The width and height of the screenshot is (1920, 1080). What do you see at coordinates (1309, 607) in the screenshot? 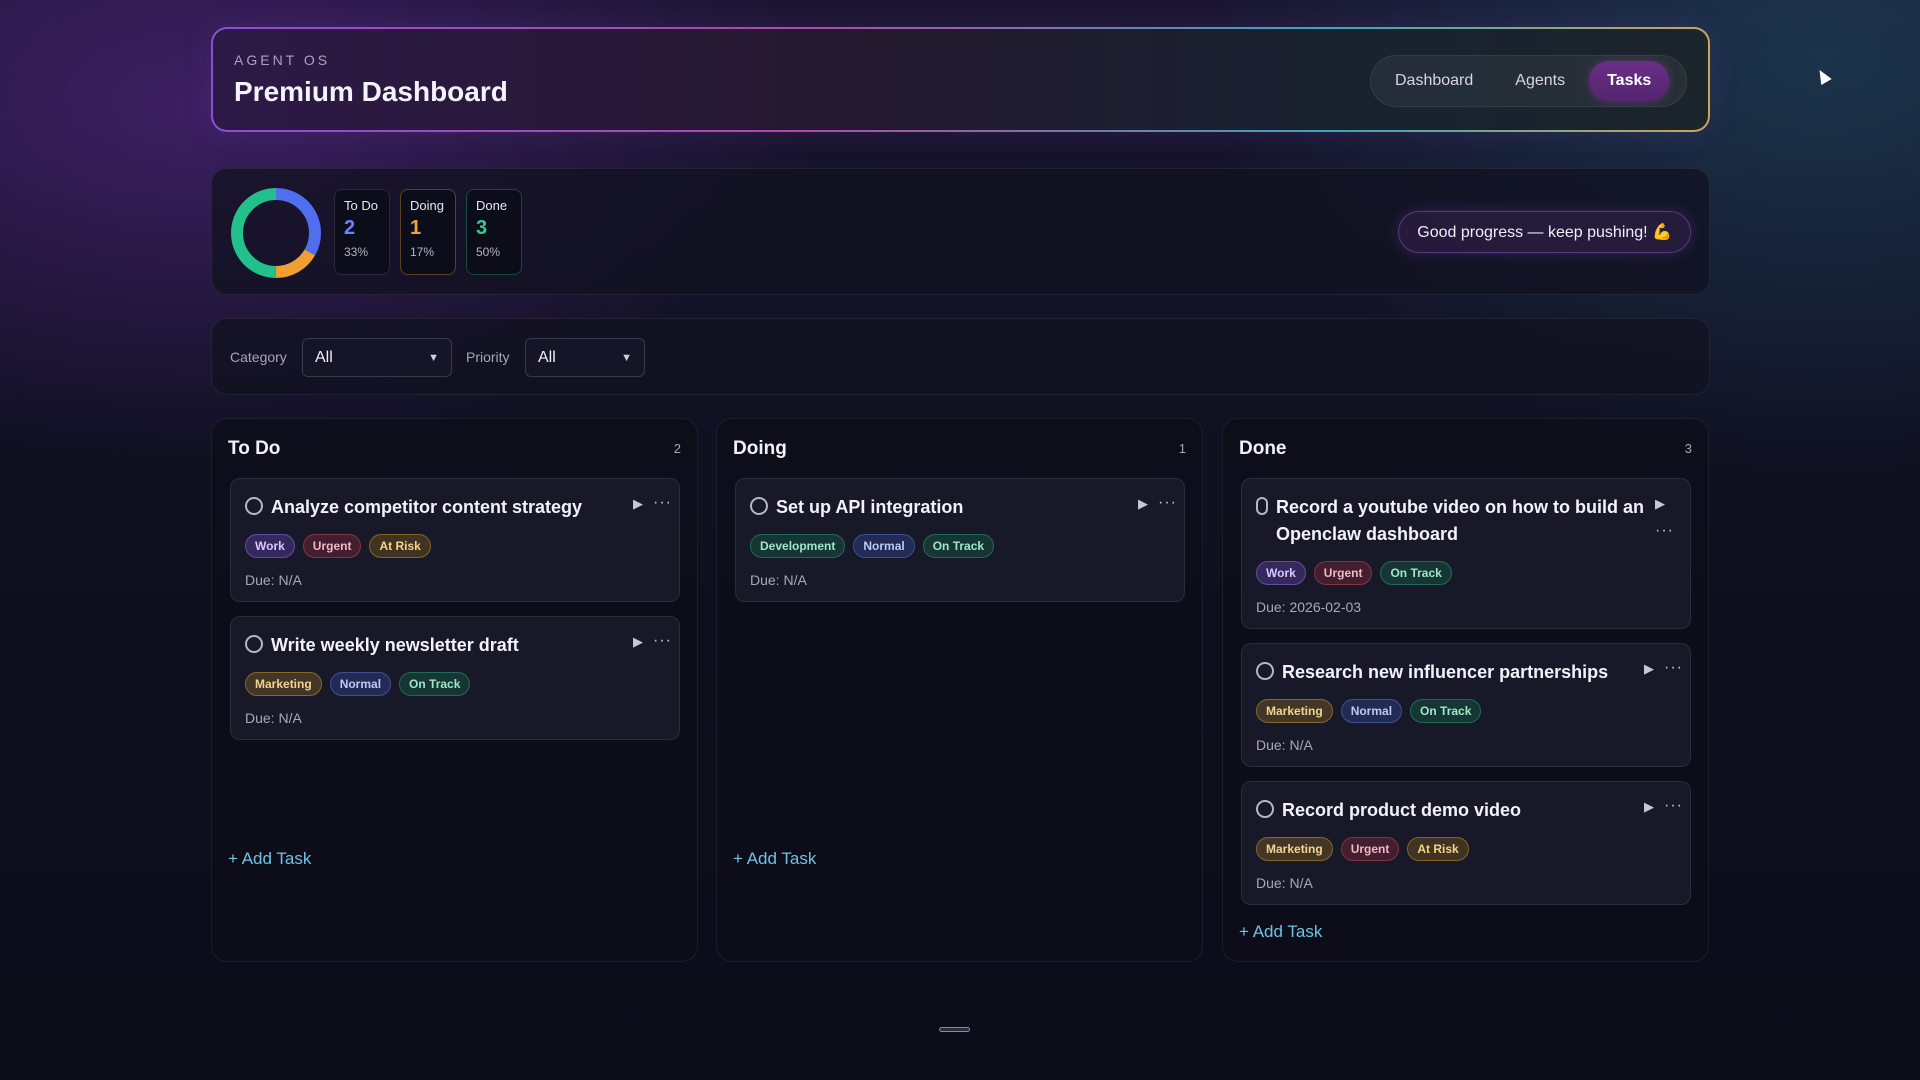
I see `task-due: Due: 2026-02-03` at bounding box center [1309, 607].